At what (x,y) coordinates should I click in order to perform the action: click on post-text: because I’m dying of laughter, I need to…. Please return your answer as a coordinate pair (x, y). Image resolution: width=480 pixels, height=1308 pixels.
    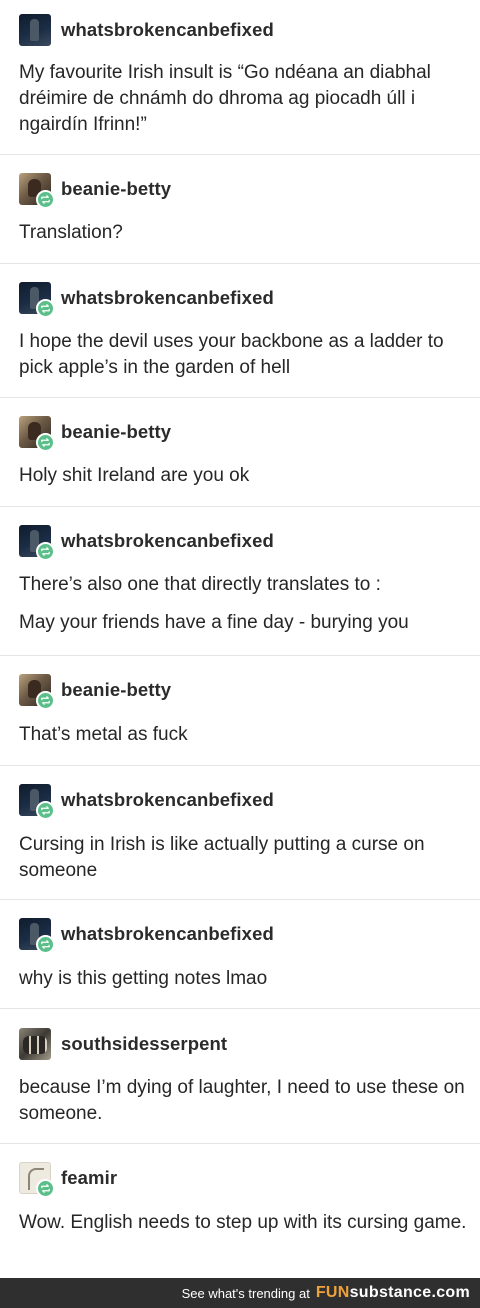
    Looking at the image, I should click on (242, 1100).